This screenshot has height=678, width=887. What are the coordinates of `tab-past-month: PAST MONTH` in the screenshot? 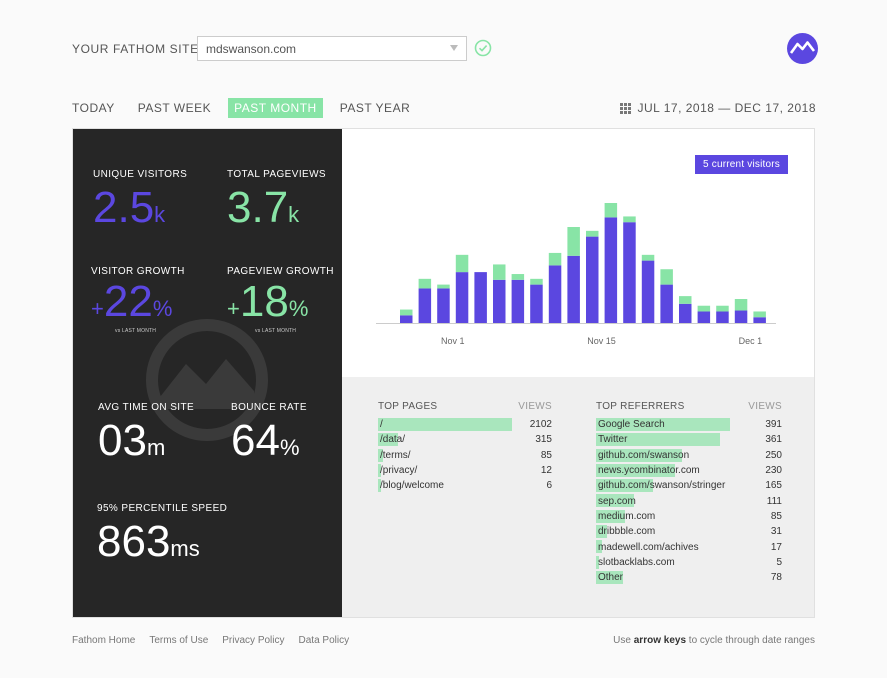 It's located at (275, 108).